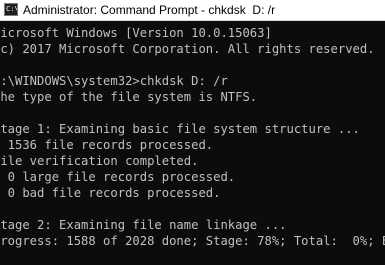 The height and width of the screenshot is (265, 385). What do you see at coordinates (107, 145) in the screenshot?
I see `console-line: 1536 file records processed.` at bounding box center [107, 145].